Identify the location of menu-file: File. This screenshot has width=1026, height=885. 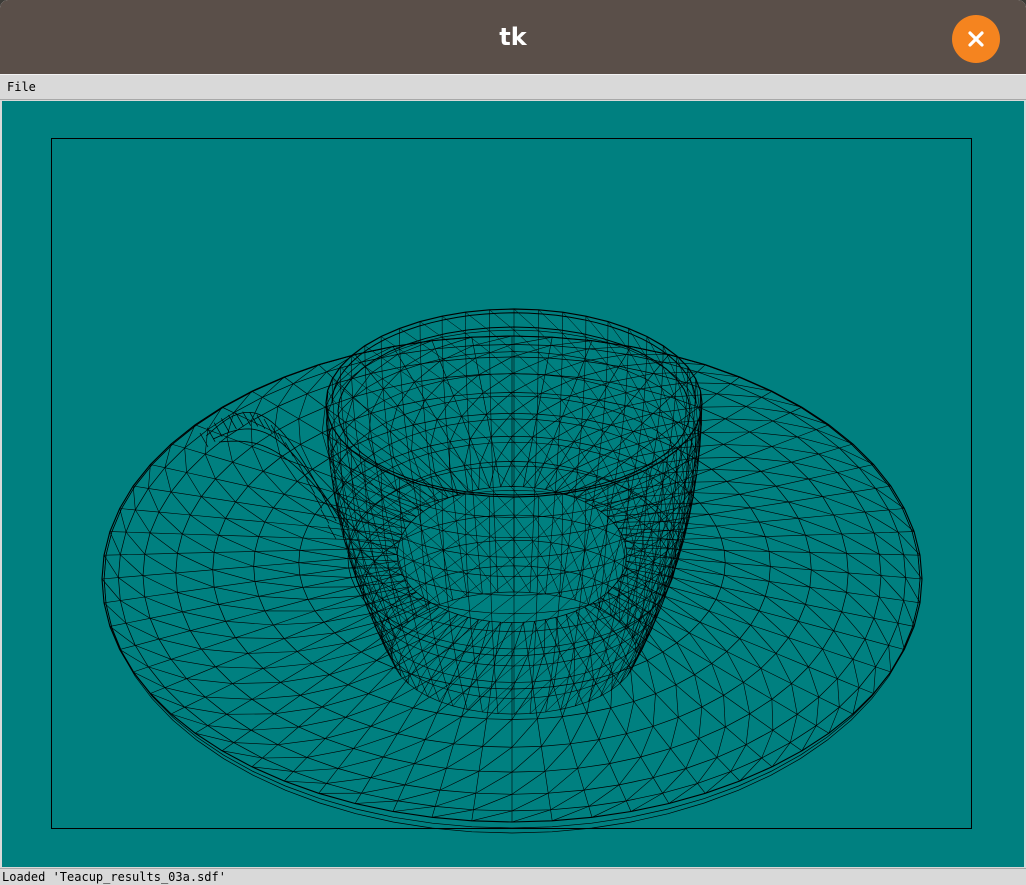
(21, 87).